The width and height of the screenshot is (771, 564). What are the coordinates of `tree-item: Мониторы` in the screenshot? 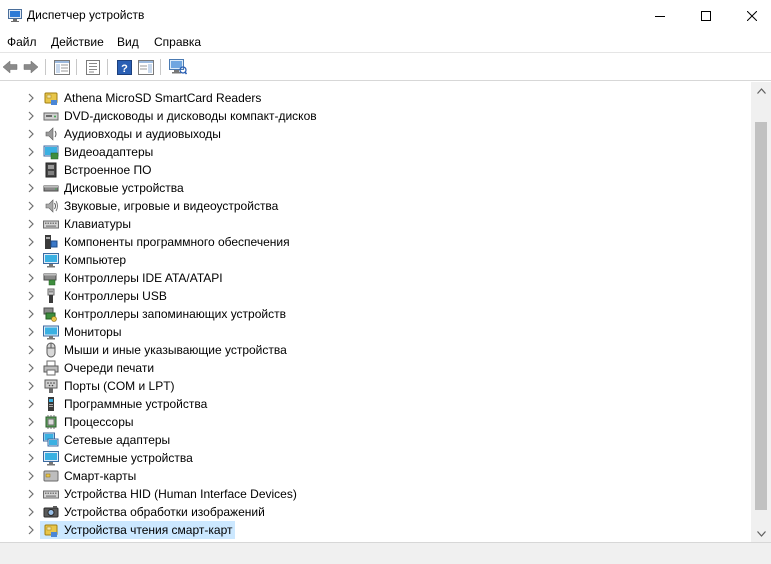 It's located at (375, 332).